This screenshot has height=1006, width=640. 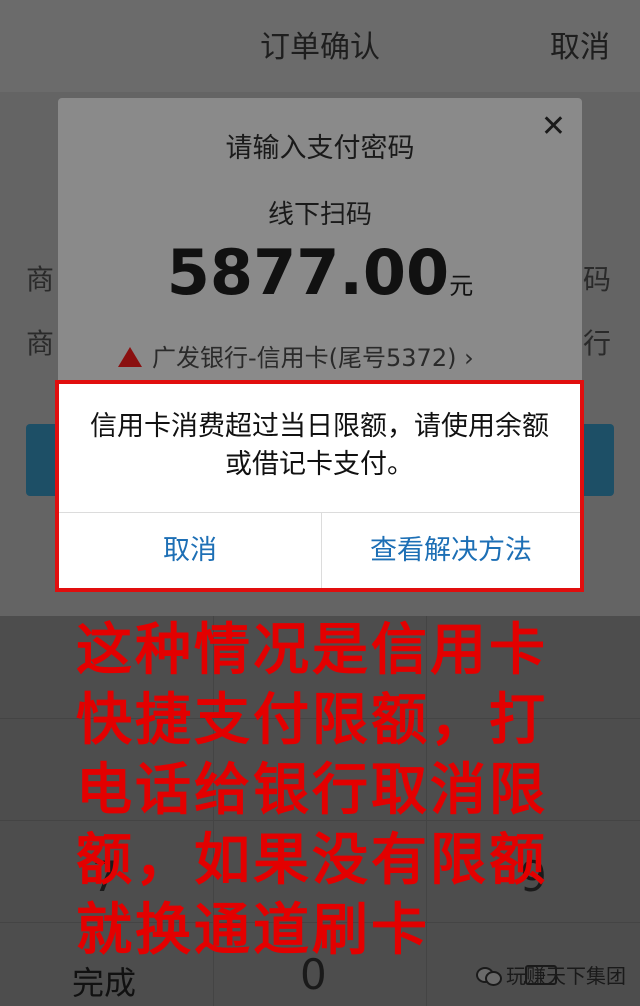 What do you see at coordinates (304, 358) in the screenshot?
I see `card-label: 广发银行-信用卡(尾号5372)` at bounding box center [304, 358].